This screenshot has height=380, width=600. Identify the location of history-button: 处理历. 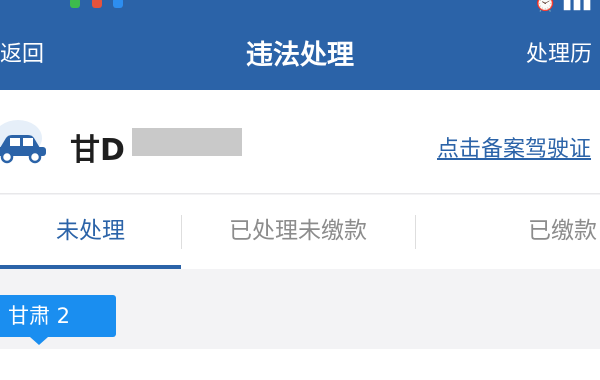
(559, 52).